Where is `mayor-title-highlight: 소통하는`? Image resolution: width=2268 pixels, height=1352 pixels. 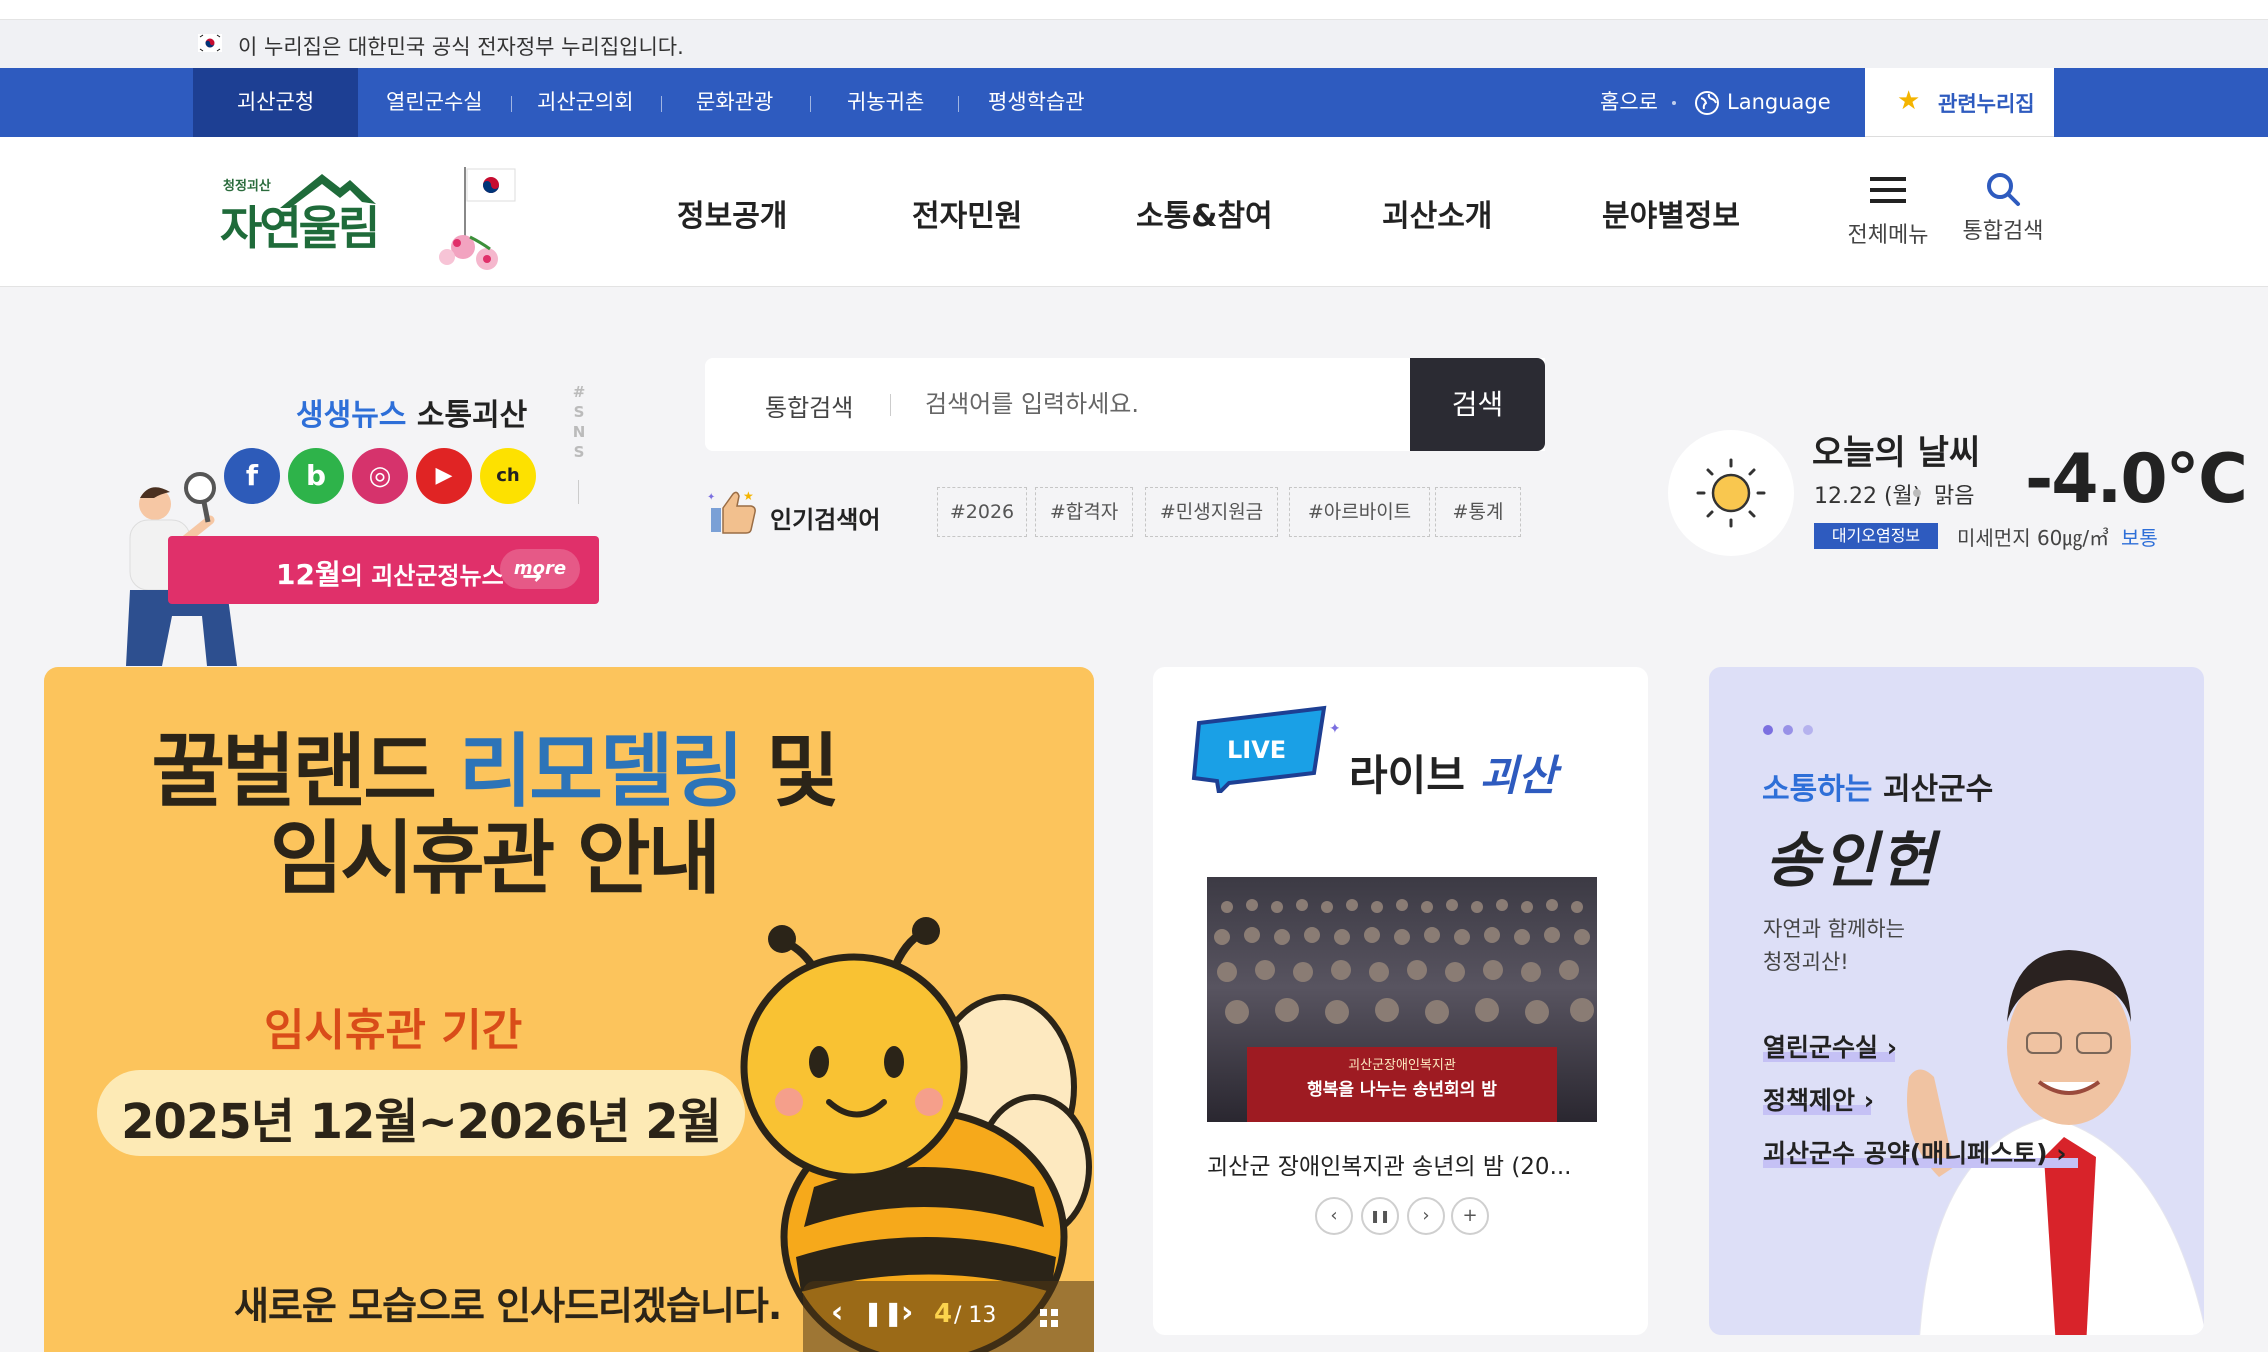 mayor-title-highlight: 소통하는 is located at coordinates (1817, 789).